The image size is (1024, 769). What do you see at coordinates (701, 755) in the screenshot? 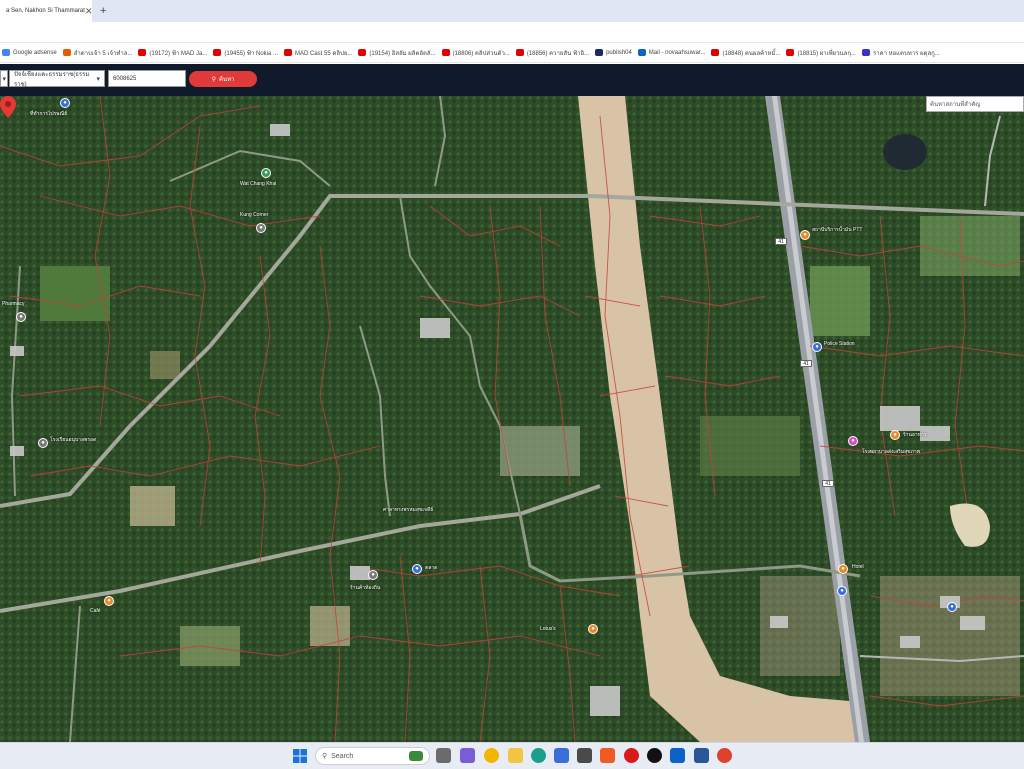
I see `word-icon` at bounding box center [701, 755].